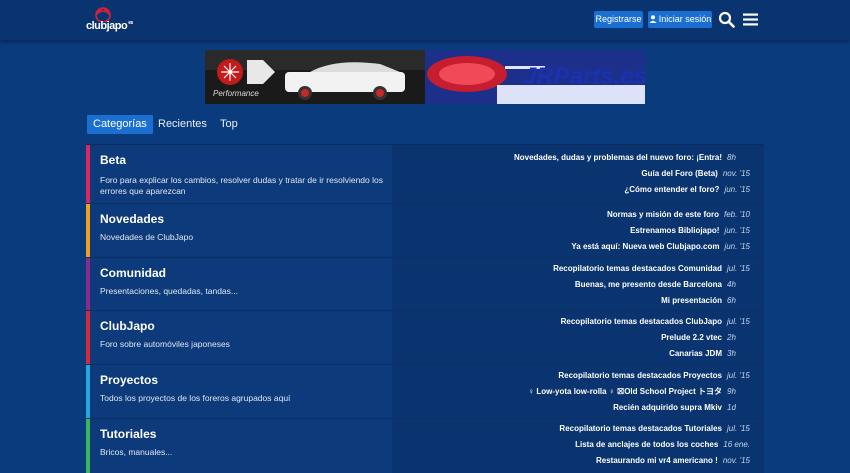 The width and height of the screenshot is (850, 473). I want to click on topic-date: 3h, so click(731, 353).